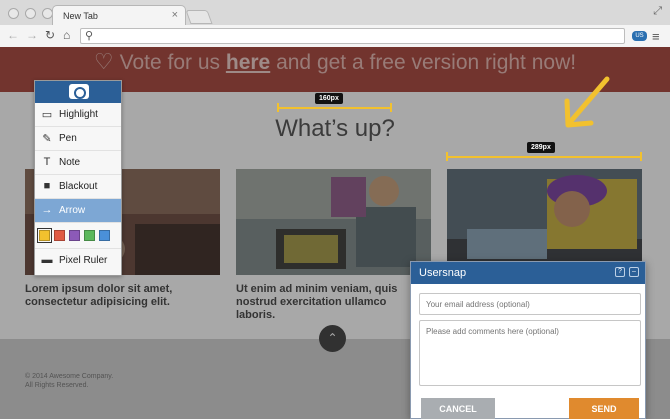  What do you see at coordinates (47, 162) in the screenshot?
I see `text-icon: T` at bounding box center [47, 162].